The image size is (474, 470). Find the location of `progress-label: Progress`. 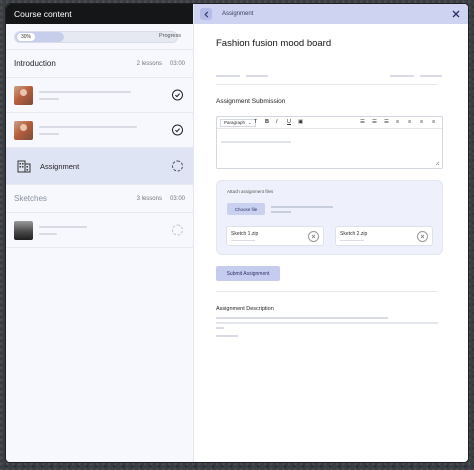

progress-label: Progress is located at coordinates (169, 36).